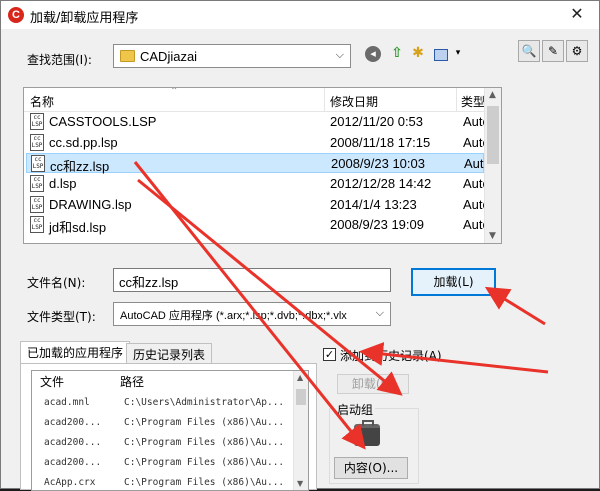 This screenshot has height=491, width=600. What do you see at coordinates (577, 13) in the screenshot?
I see `close-icon: ✕` at bounding box center [577, 13].